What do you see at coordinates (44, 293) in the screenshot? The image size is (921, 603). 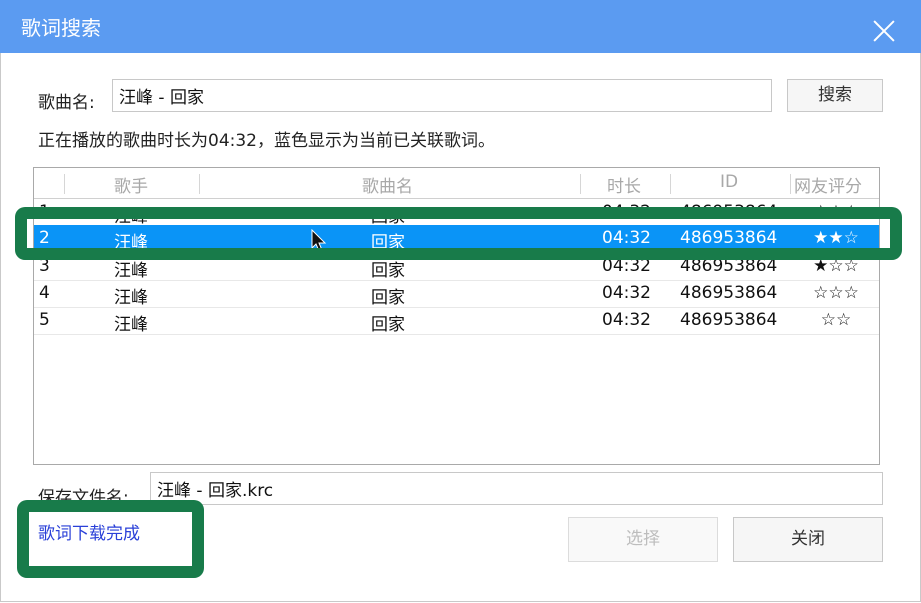 I see `row-index: 4` at bounding box center [44, 293].